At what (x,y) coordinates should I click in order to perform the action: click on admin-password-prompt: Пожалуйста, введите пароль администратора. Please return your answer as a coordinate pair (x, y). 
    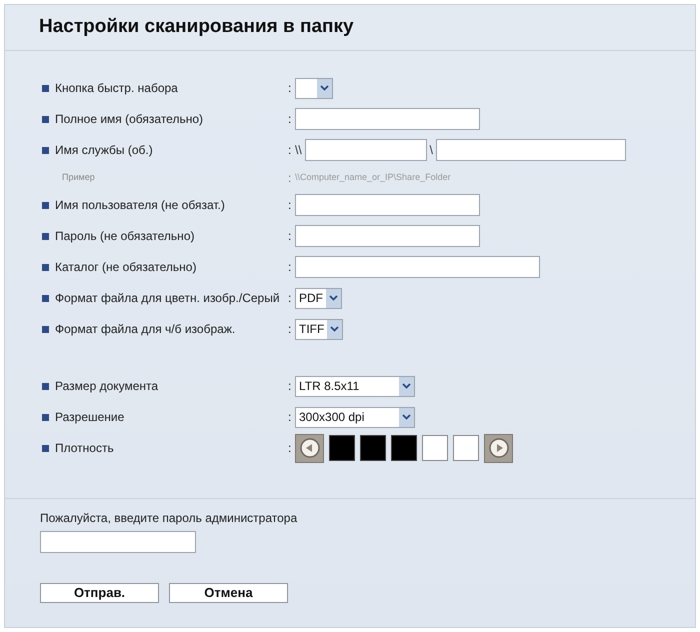
    Looking at the image, I should click on (169, 518).